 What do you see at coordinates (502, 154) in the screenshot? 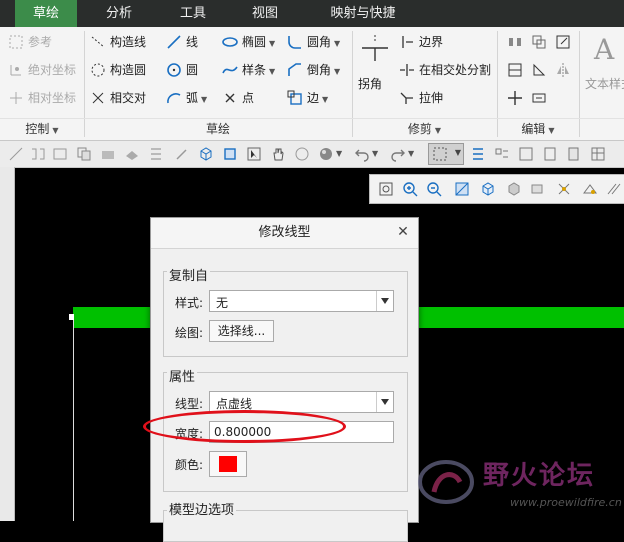
I see `dim-tool-icon` at bounding box center [502, 154].